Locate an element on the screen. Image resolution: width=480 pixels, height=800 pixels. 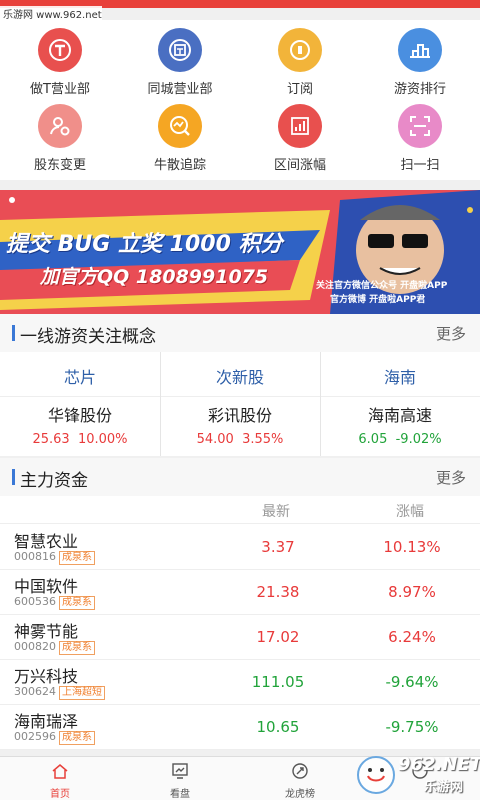
stock-price: 21.38 is located at coordinates (278, 592).